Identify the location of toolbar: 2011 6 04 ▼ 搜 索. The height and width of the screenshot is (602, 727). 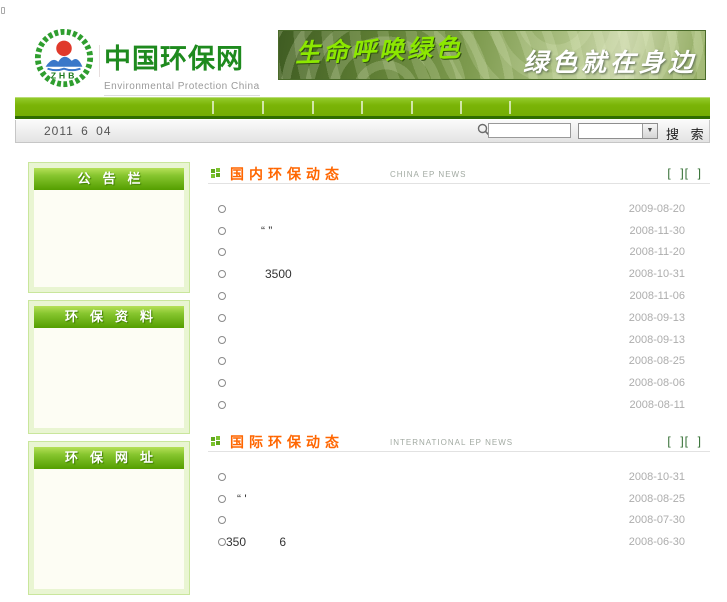
(362, 131).